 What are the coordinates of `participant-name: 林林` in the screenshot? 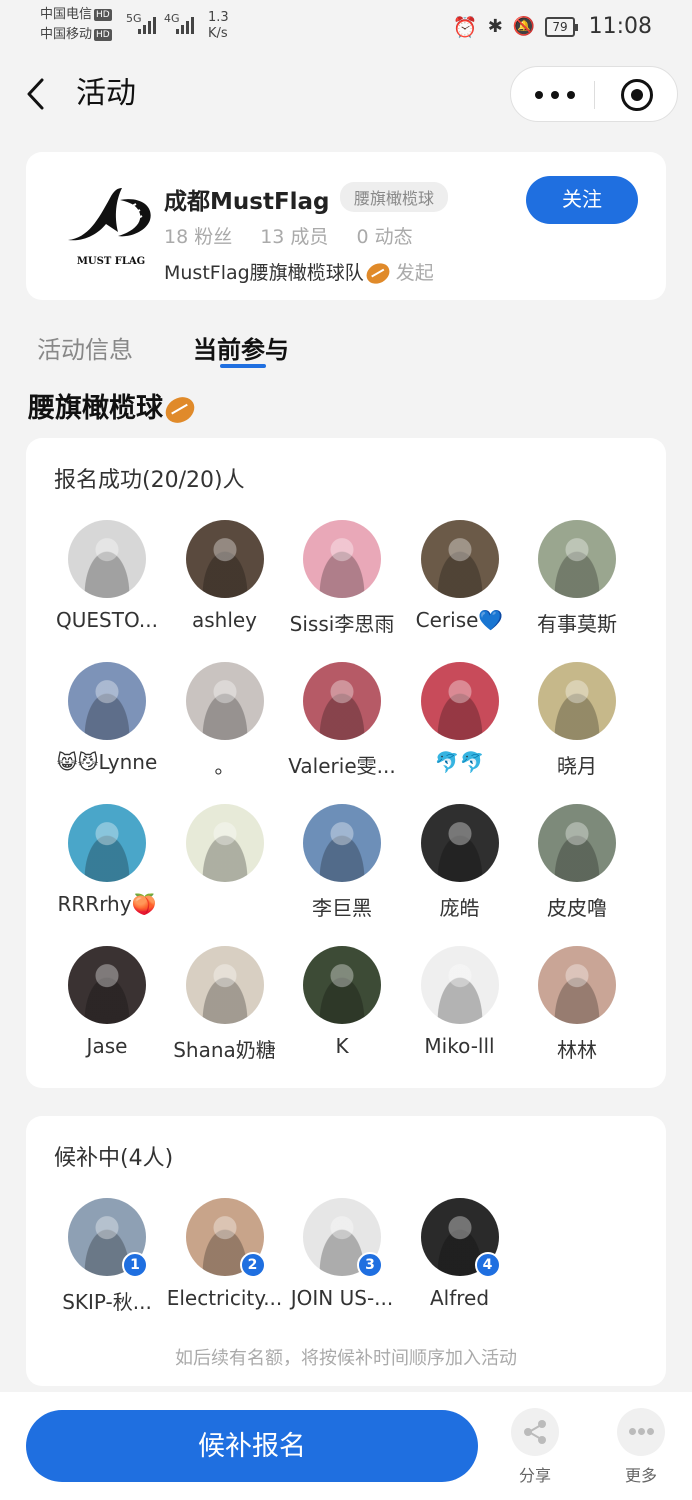 It's located at (577, 1050).